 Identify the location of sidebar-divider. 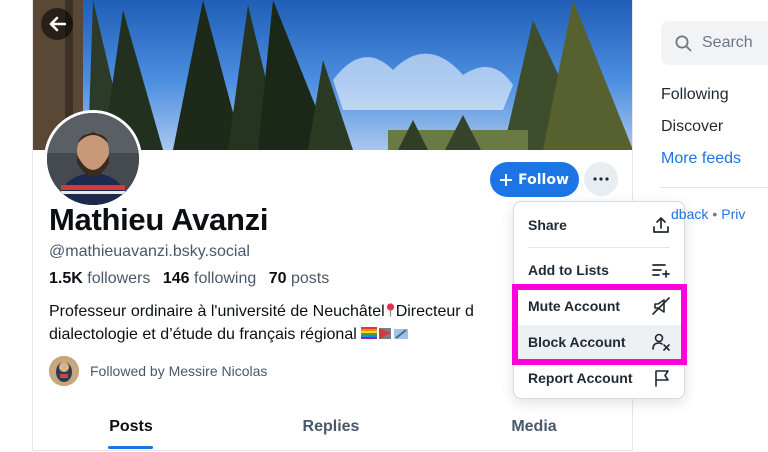
(714, 187).